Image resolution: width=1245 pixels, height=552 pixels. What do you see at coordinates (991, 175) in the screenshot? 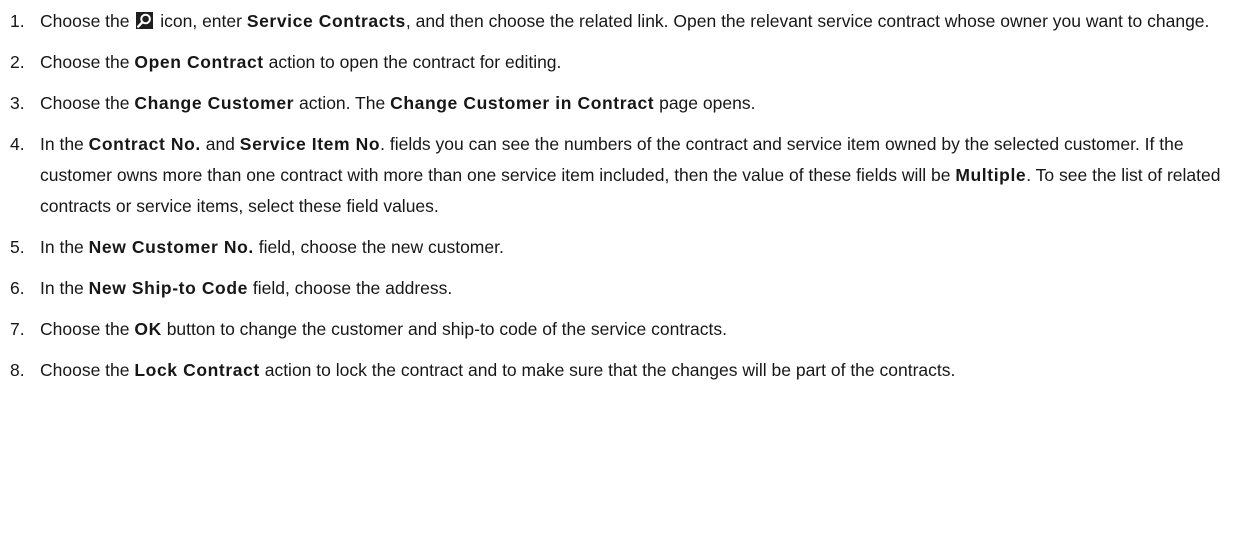
I see `ui-term: Multiple` at bounding box center [991, 175].